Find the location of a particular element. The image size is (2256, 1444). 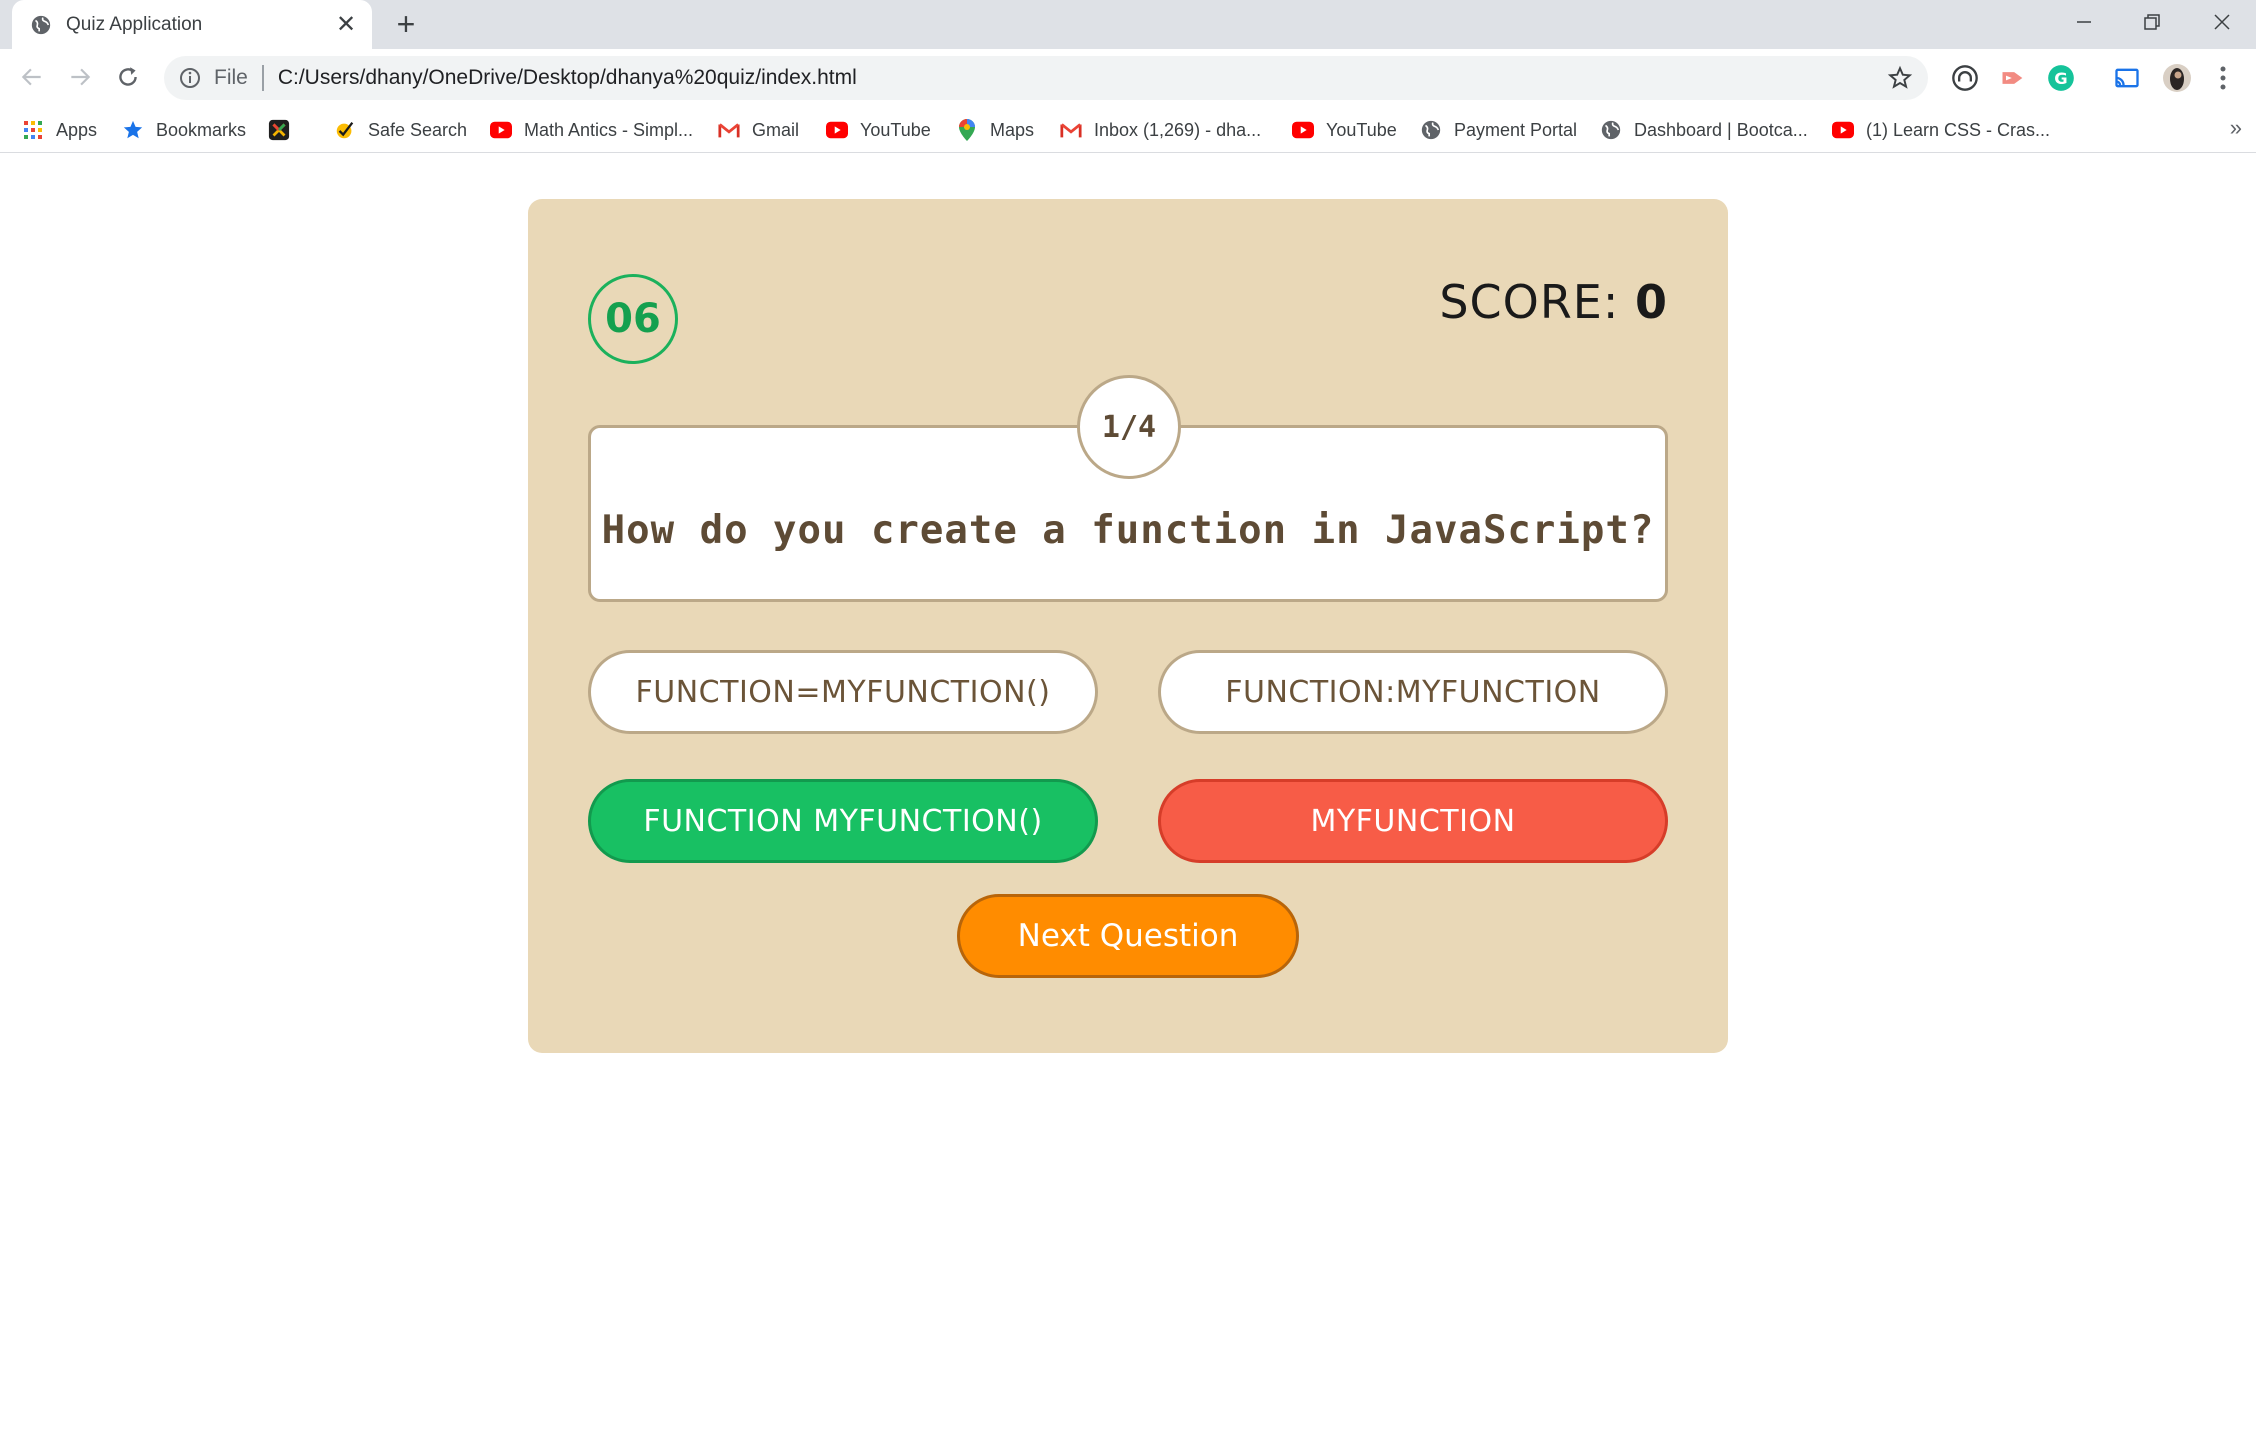

tab-close-icon: ✕ is located at coordinates (346, 25).